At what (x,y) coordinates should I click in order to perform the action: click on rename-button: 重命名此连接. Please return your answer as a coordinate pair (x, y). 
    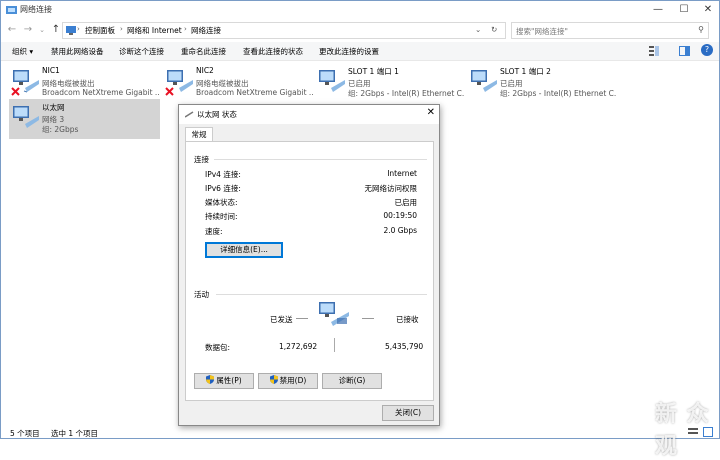
    Looking at the image, I should click on (203, 51).